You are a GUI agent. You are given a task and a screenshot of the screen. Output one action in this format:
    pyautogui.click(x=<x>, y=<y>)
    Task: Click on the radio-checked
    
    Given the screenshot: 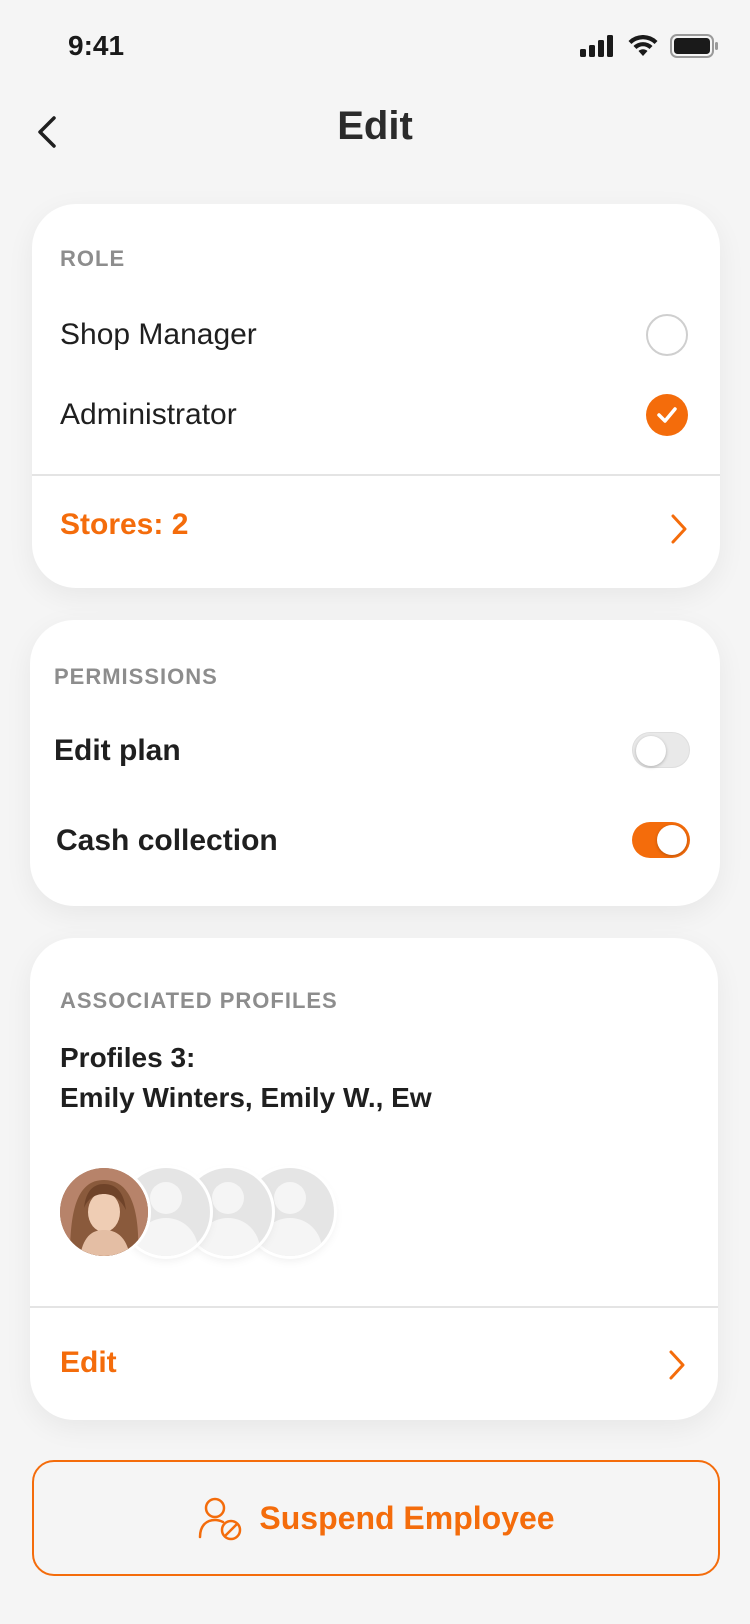 What is the action you would take?
    pyautogui.click(x=667, y=415)
    